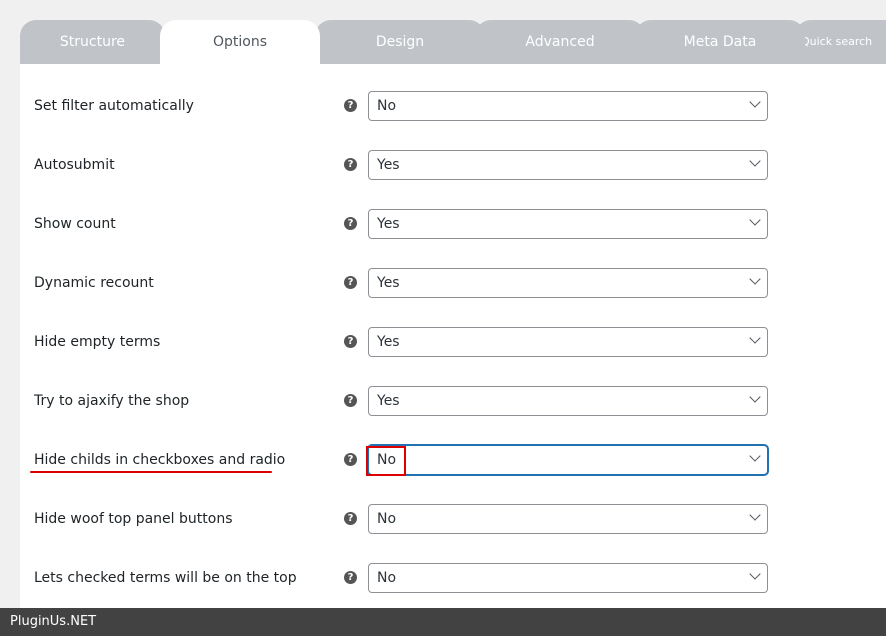 The width and height of the screenshot is (886, 636). I want to click on option-row: Hide empty terms? Yes, so click(404, 342).